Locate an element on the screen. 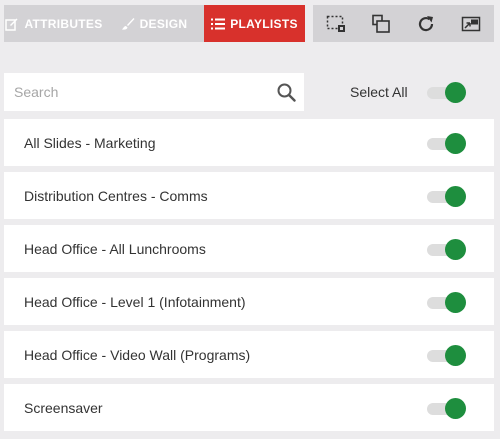 This screenshot has height=439, width=500. playlist-label: Head Office - Video Wall (Programs) is located at coordinates (137, 354).